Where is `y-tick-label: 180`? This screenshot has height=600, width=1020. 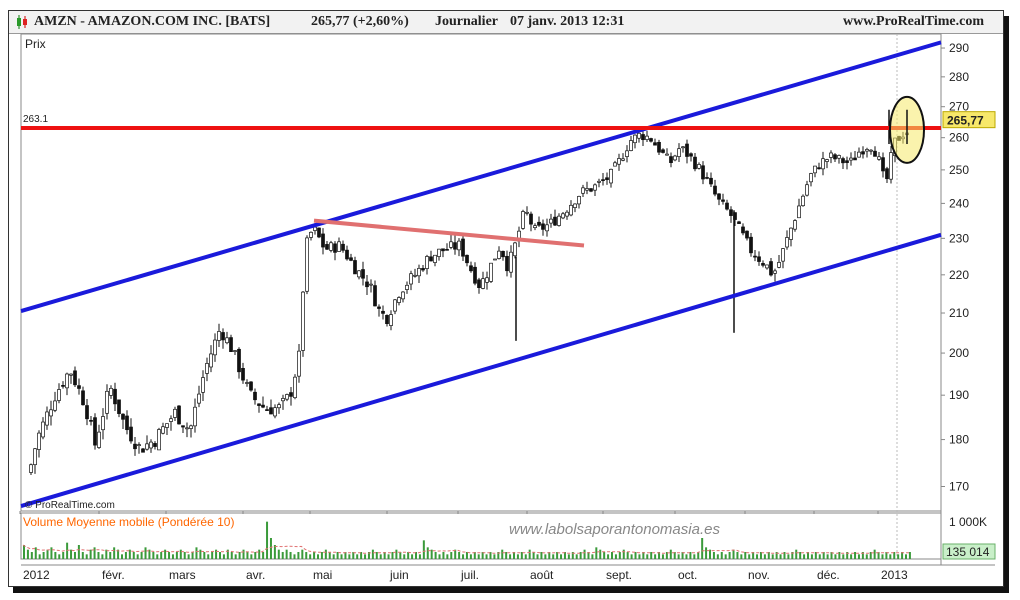
y-tick-label: 180 is located at coordinates (959, 440).